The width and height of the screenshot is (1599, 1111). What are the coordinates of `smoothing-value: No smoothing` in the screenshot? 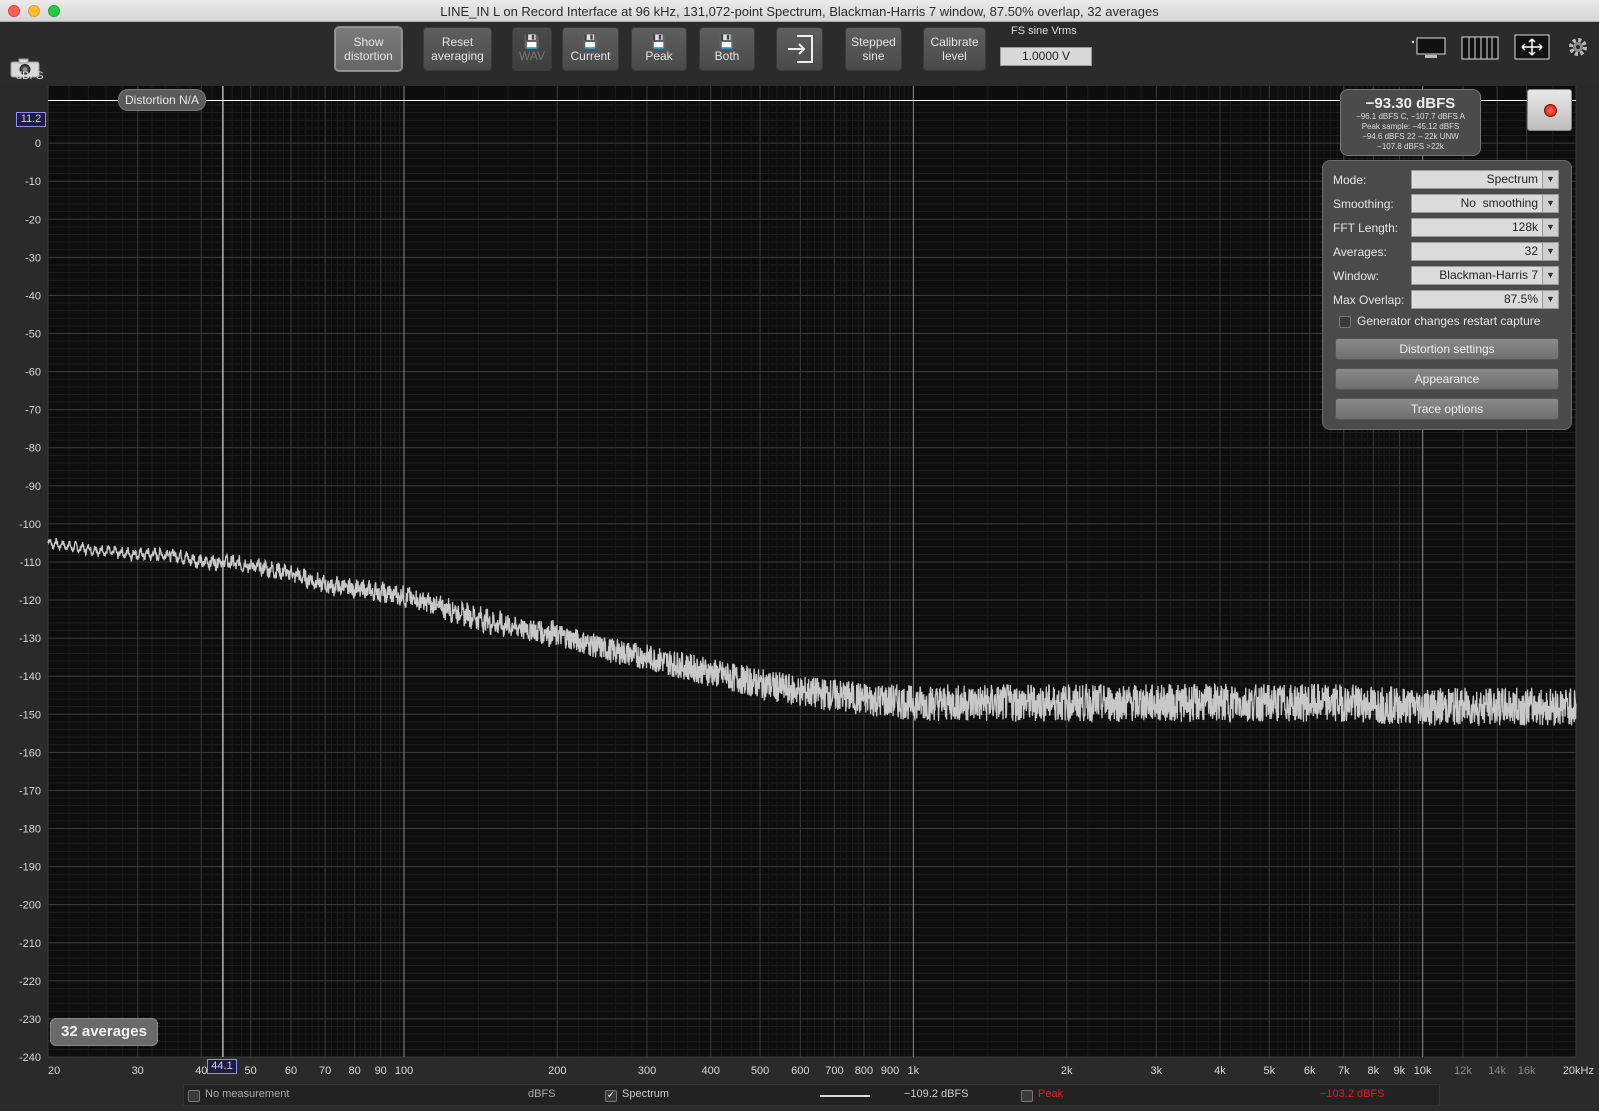 It's located at (1499, 203).